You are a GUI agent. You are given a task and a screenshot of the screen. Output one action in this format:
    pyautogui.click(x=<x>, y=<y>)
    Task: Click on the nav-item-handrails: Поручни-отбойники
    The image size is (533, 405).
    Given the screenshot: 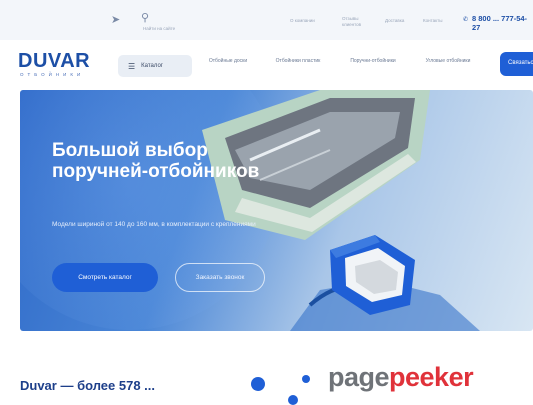 What is the action you would take?
    pyautogui.click(x=373, y=61)
    